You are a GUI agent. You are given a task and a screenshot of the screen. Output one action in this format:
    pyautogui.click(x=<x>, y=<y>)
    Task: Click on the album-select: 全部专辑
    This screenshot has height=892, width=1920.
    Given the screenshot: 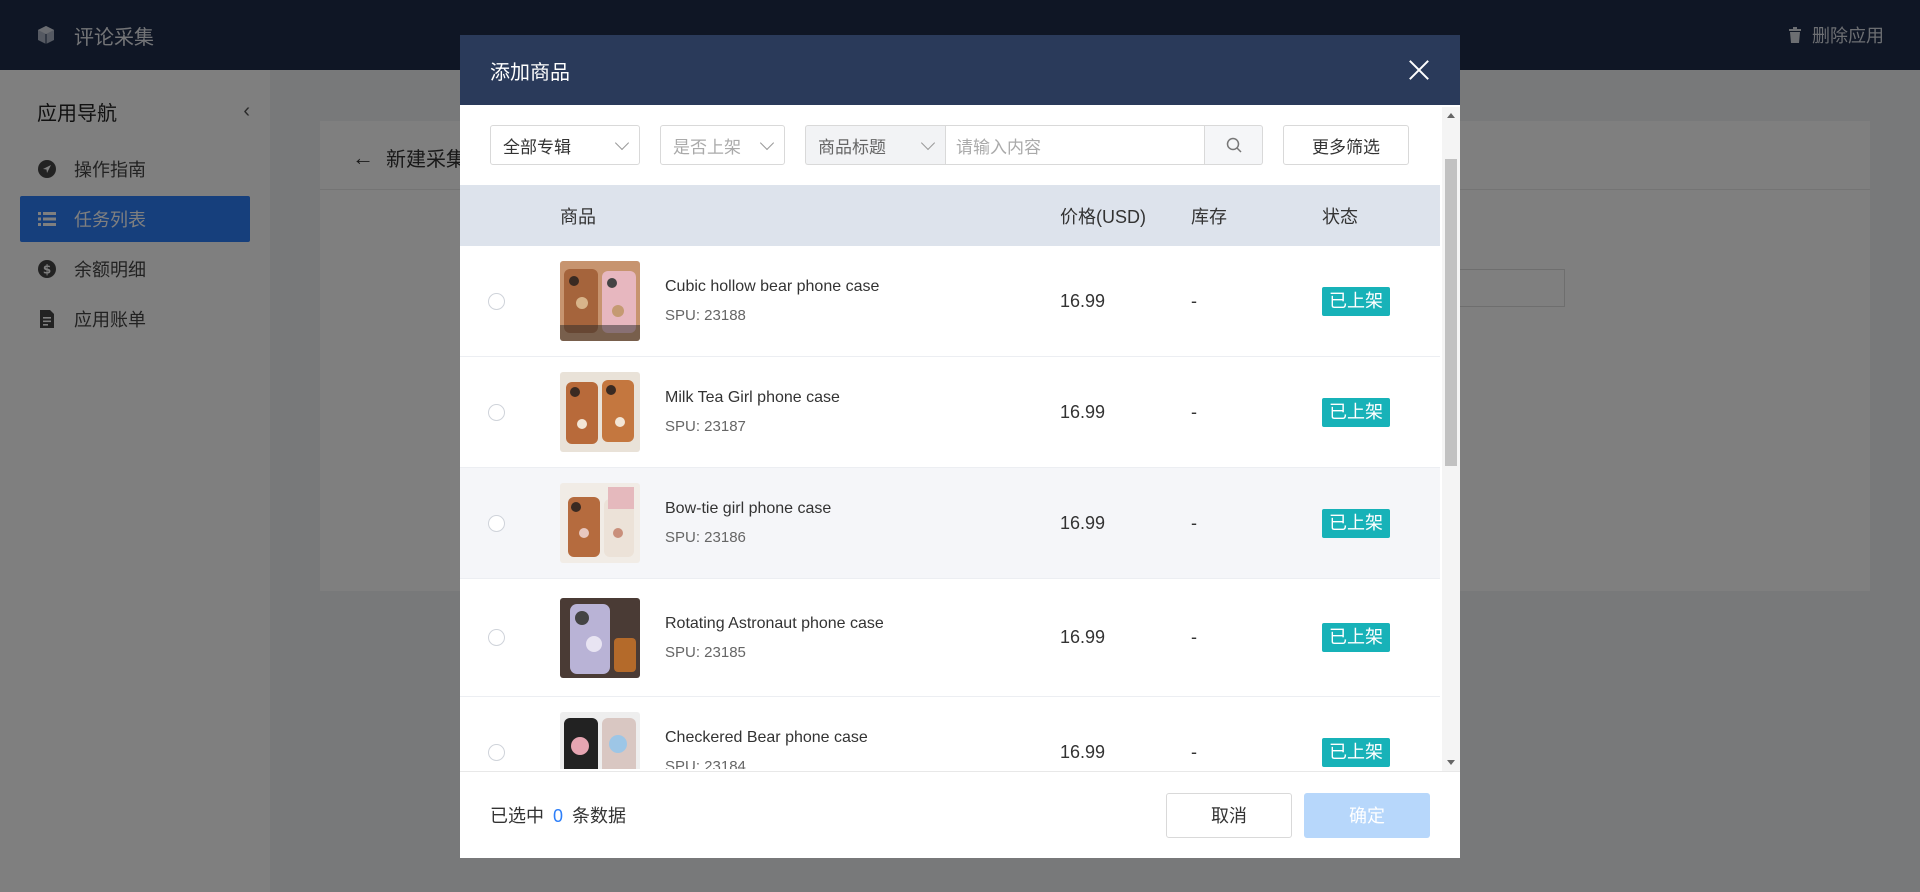 What is the action you would take?
    pyautogui.click(x=565, y=145)
    